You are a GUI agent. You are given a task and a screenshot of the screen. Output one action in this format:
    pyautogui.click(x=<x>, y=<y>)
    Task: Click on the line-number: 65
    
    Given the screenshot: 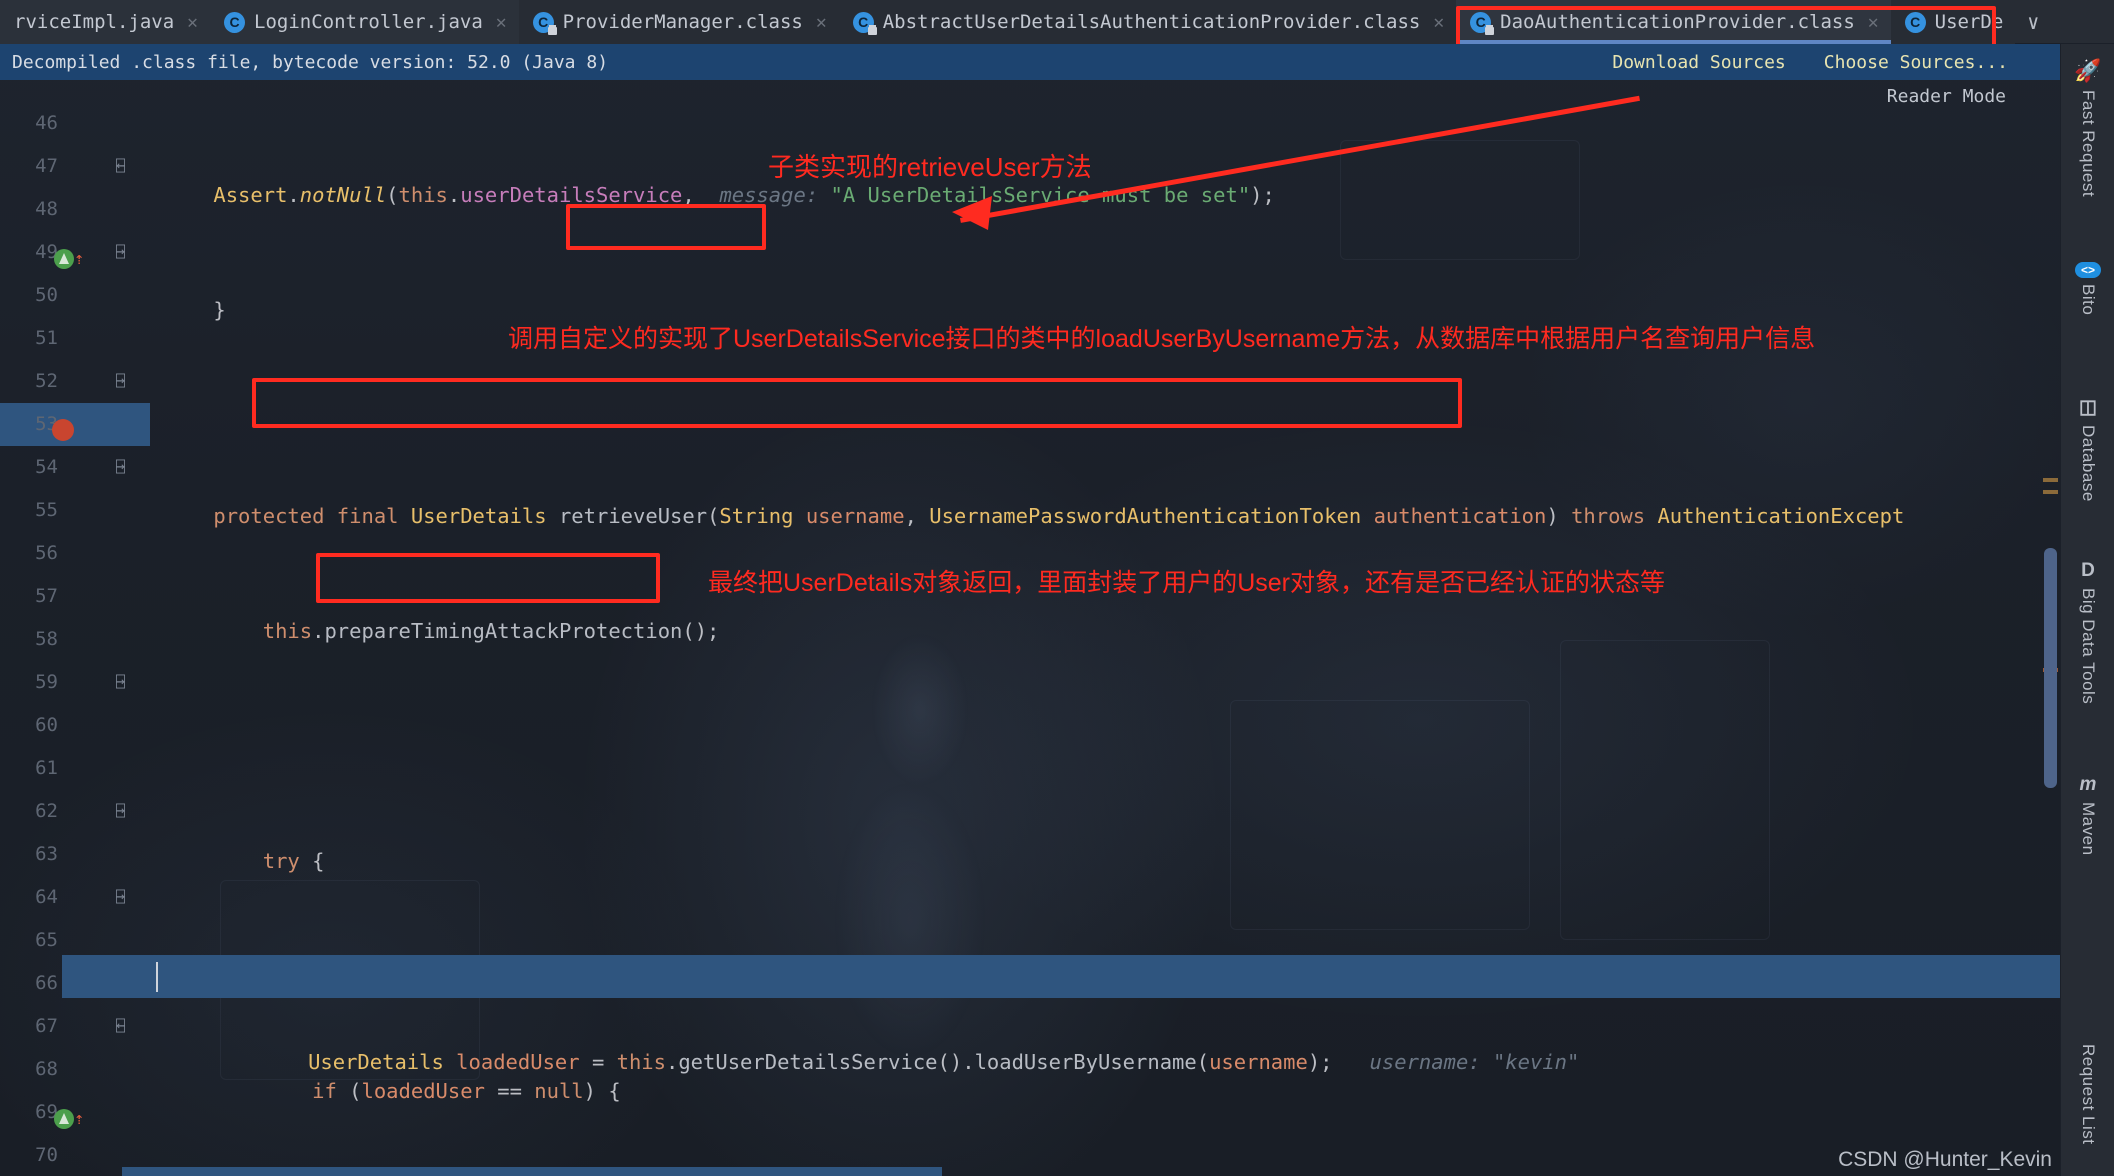 What is the action you would take?
    pyautogui.click(x=46, y=940)
    